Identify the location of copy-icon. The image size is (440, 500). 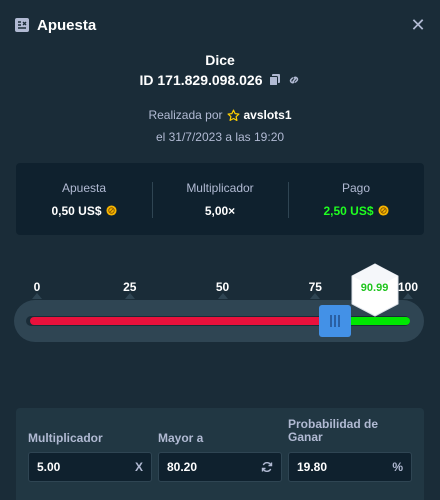
(275, 80).